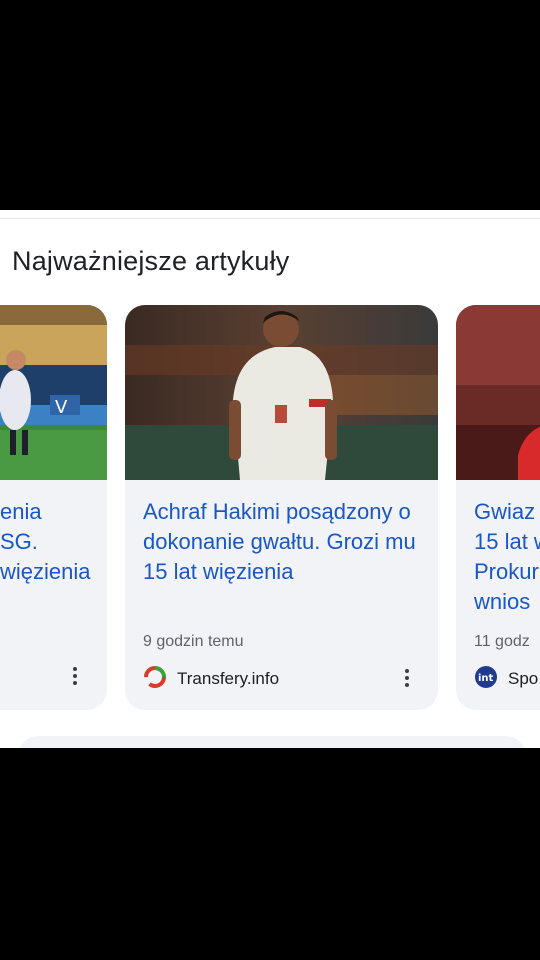  Describe the element at coordinates (506, 679) in the screenshot. I see `source-row: int Spo` at that location.